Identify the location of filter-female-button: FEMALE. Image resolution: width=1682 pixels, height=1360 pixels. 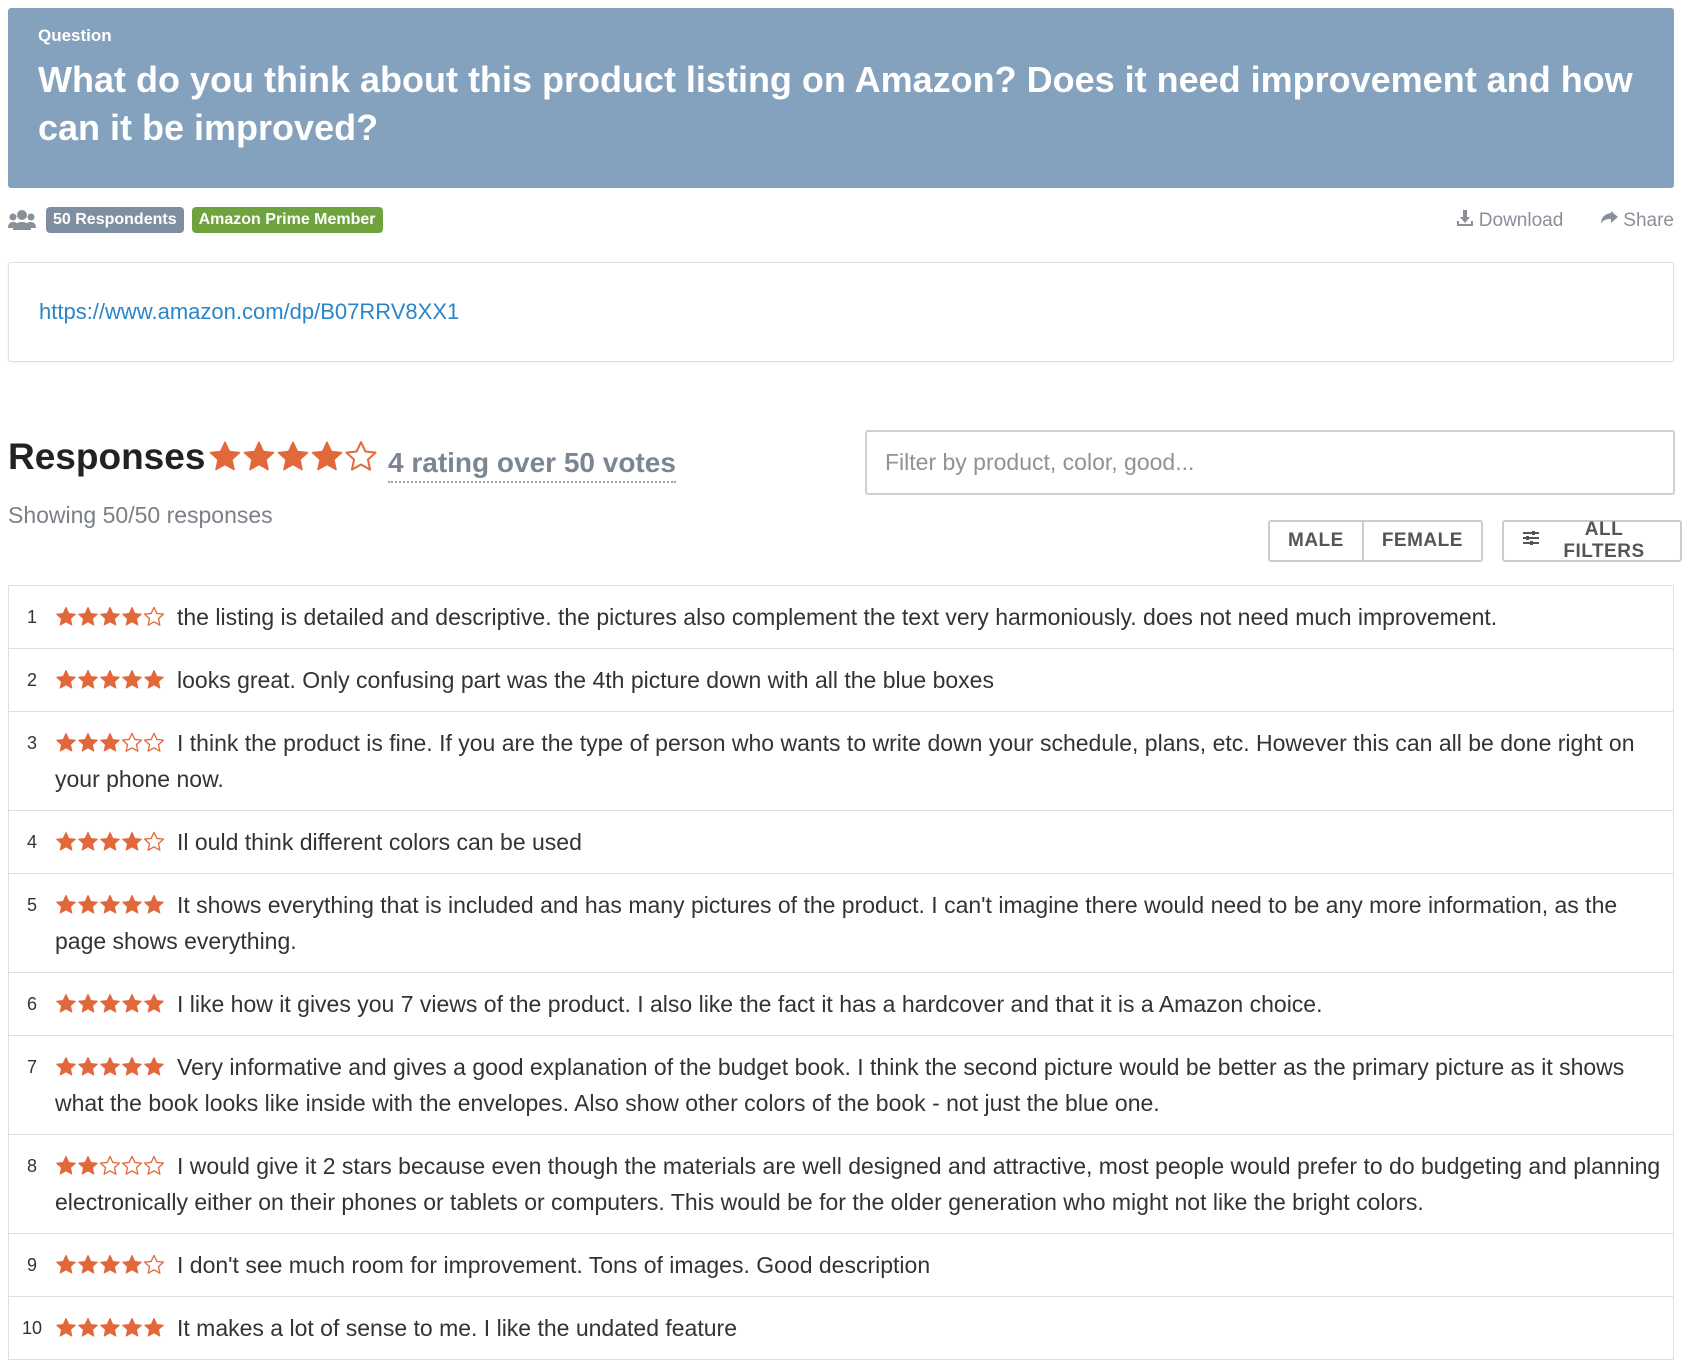
(1423, 541).